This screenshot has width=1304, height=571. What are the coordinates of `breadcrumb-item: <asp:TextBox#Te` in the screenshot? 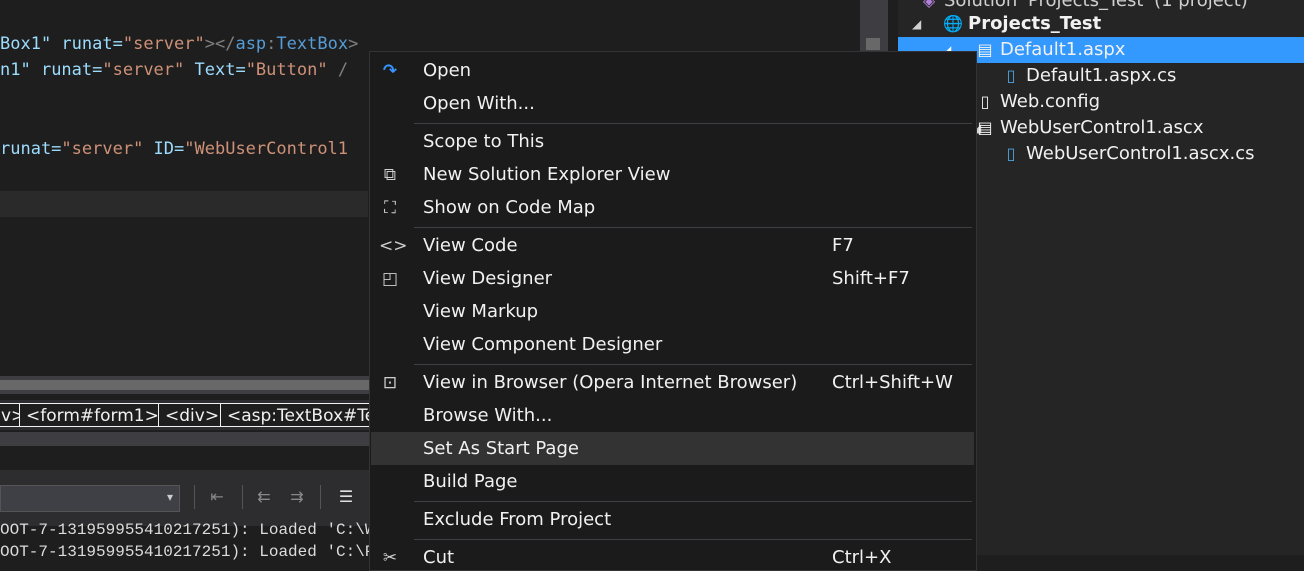 It's located at (301, 415).